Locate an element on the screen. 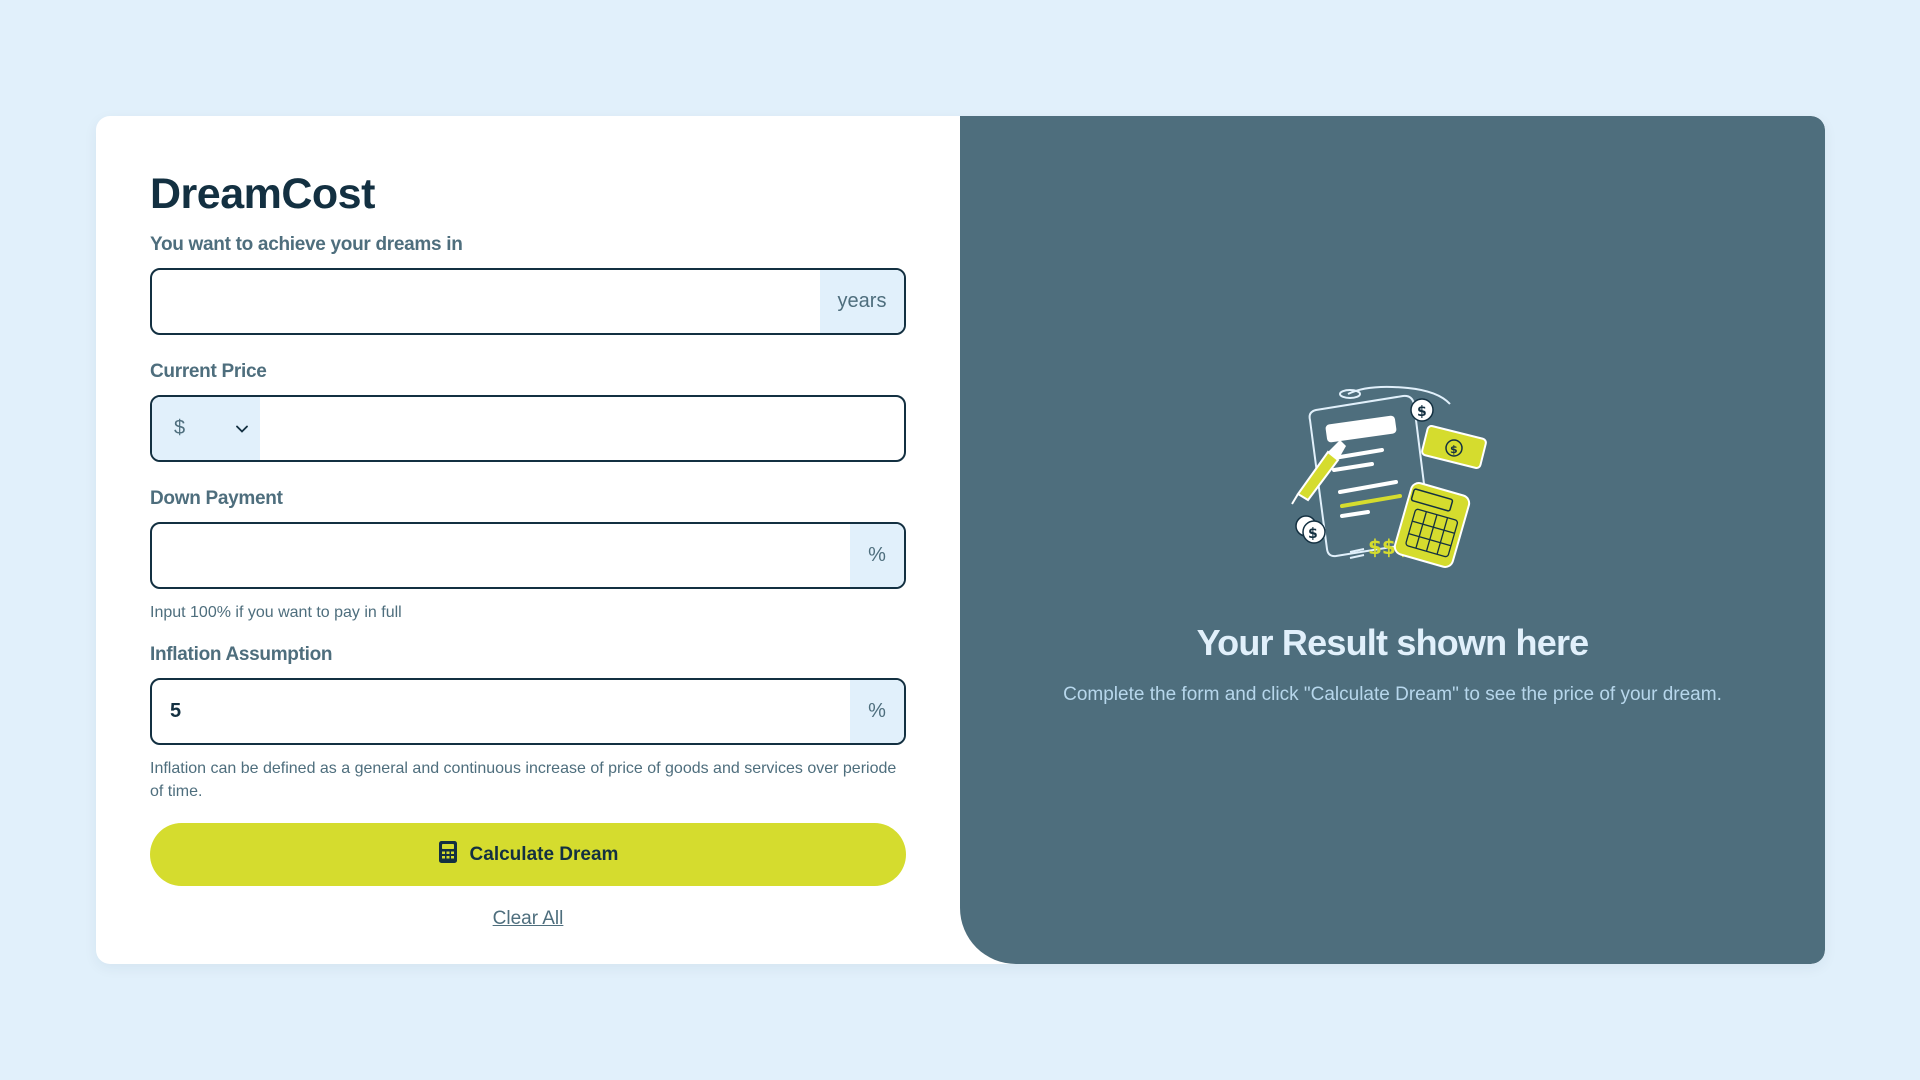  inflation-label: Inflation Assumption is located at coordinates (241, 654).